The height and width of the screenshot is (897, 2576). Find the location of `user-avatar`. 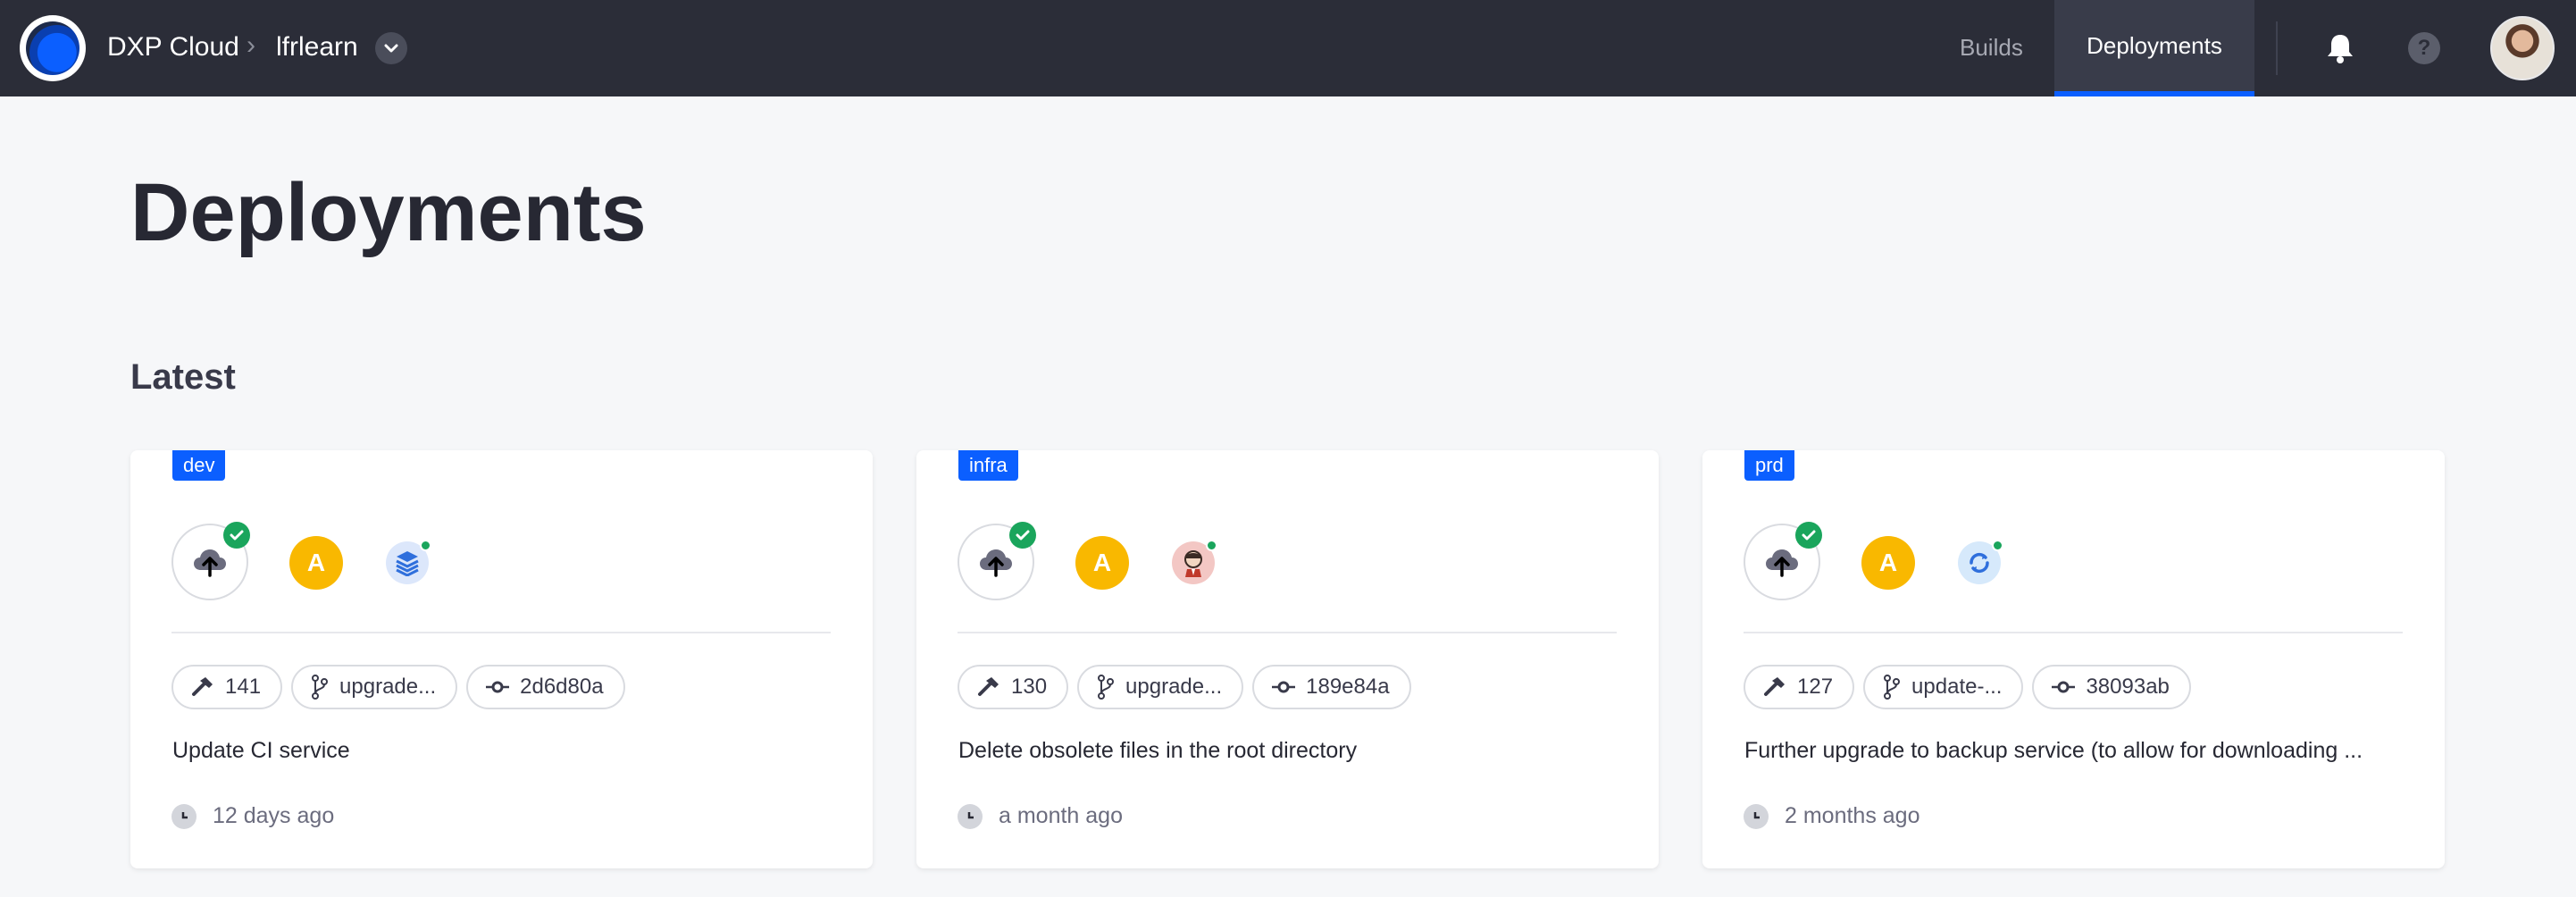

user-avatar is located at coordinates (2523, 48).